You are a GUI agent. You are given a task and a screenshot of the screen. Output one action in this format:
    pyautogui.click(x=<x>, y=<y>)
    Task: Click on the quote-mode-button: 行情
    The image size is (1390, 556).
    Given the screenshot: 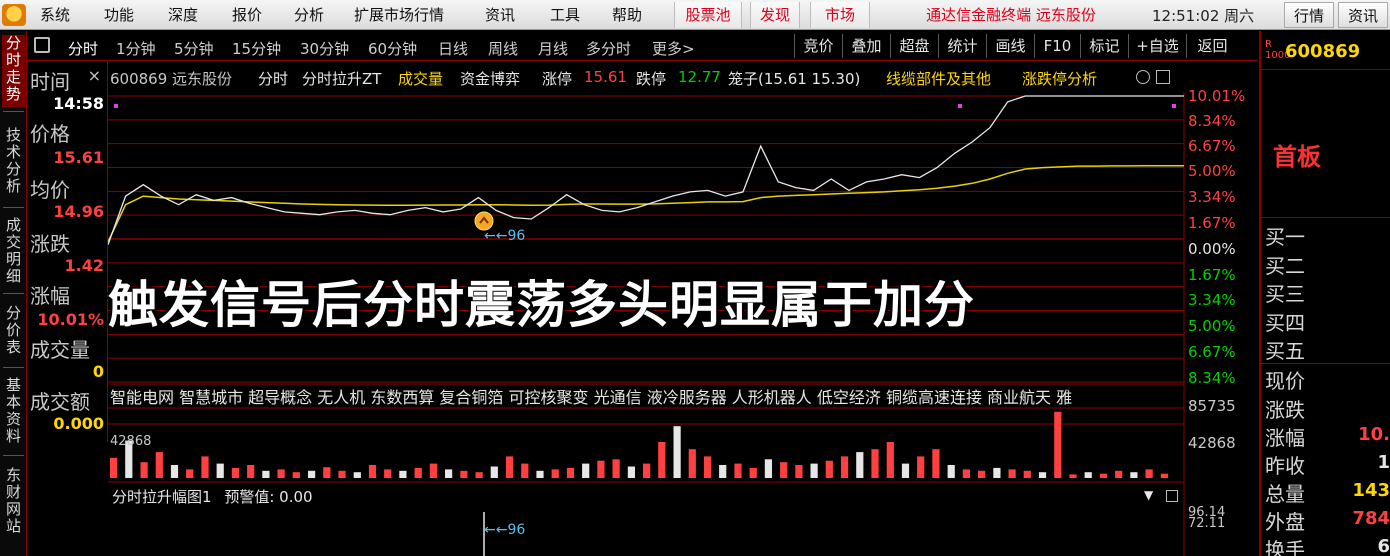 What is the action you would take?
    pyautogui.click(x=1309, y=15)
    